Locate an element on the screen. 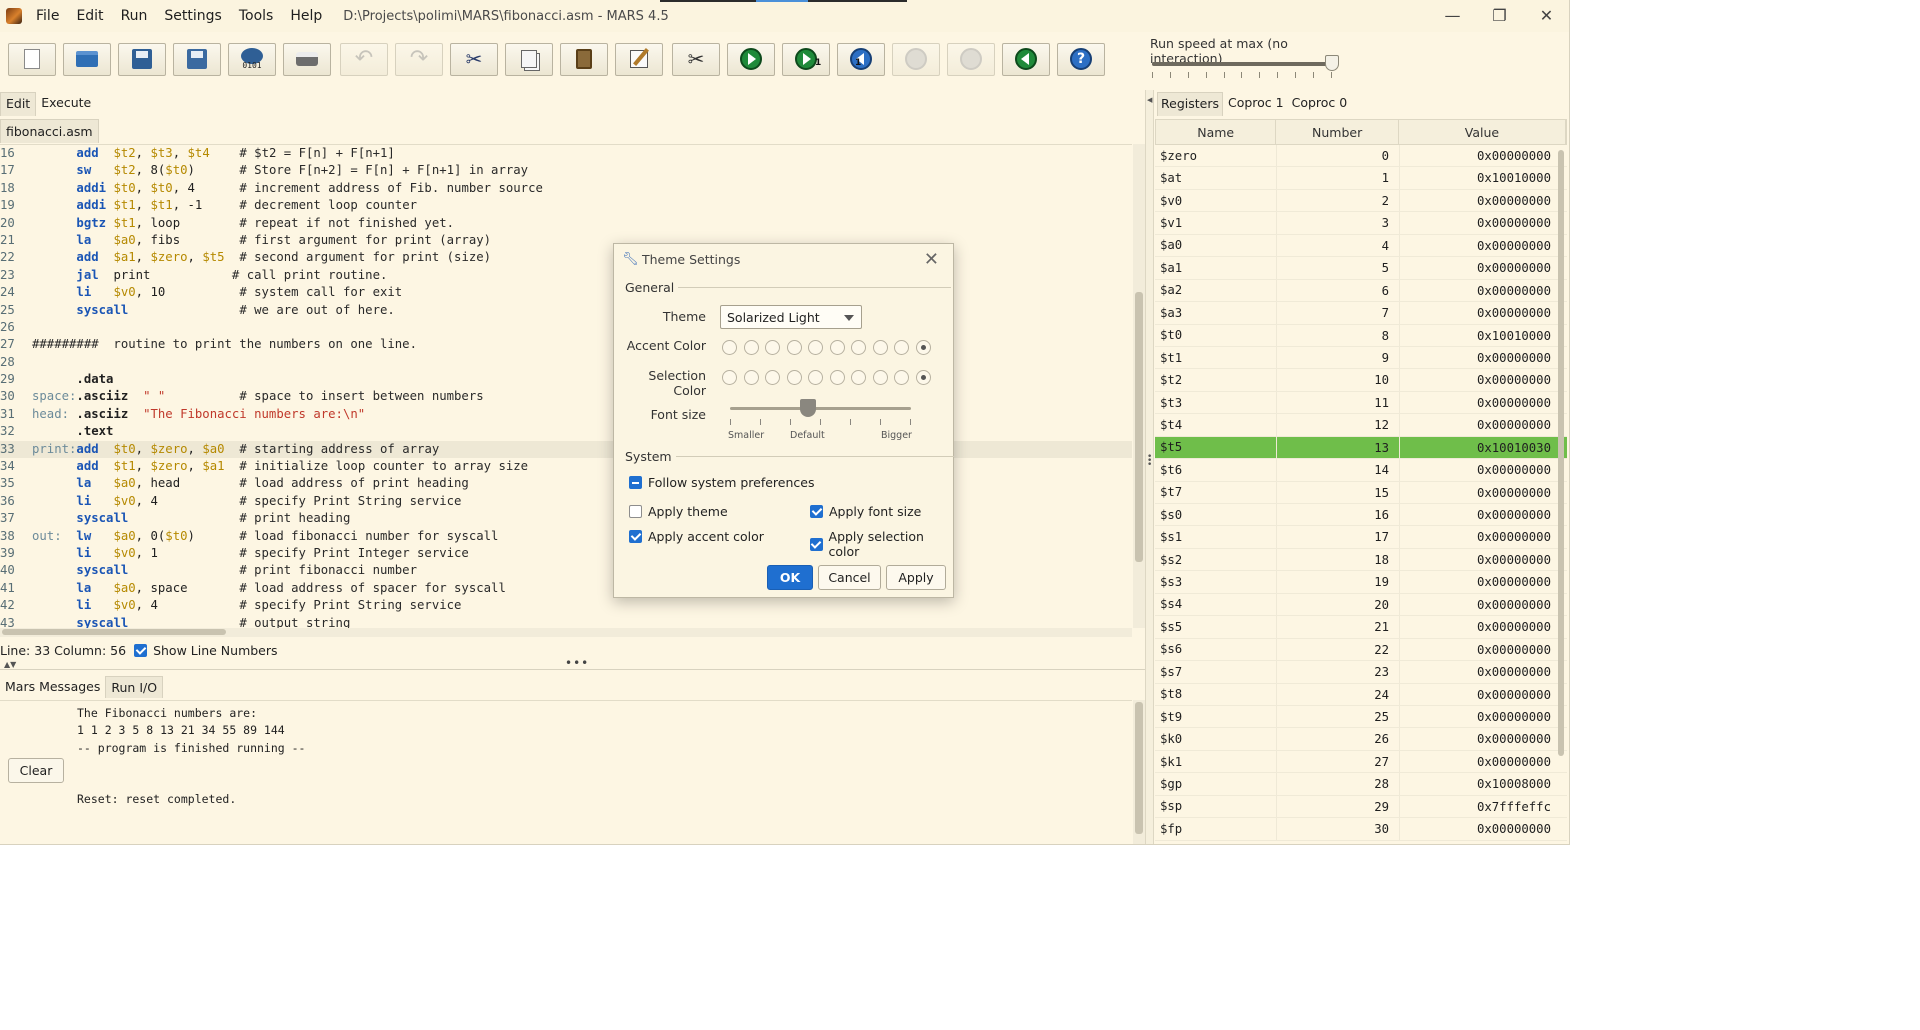 This screenshot has width=1920, height=1030. register-row: $k0 26 0x00000000 is located at coordinates (1361, 739).